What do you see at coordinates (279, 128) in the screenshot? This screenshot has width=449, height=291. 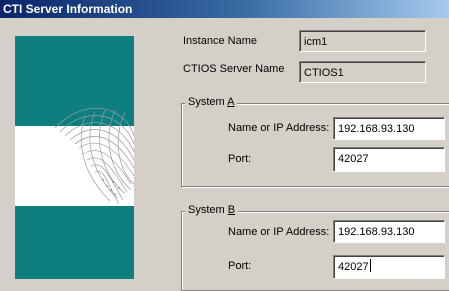 I see `system-a-address-label: Name or IP Address:` at bounding box center [279, 128].